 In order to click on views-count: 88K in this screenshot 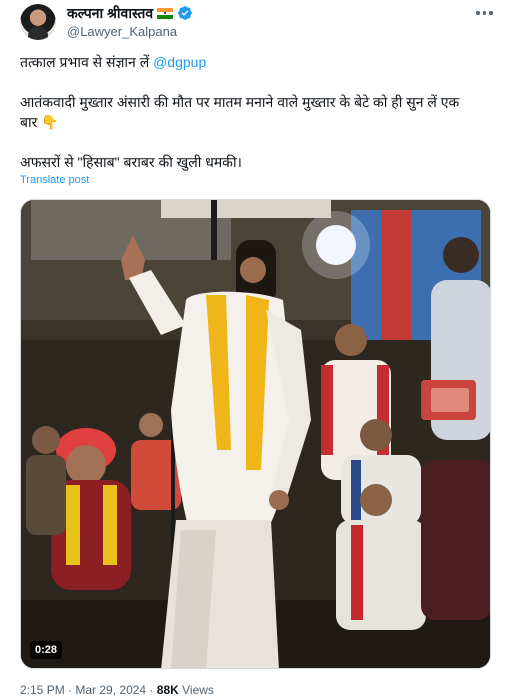, I will do `click(167, 690)`.